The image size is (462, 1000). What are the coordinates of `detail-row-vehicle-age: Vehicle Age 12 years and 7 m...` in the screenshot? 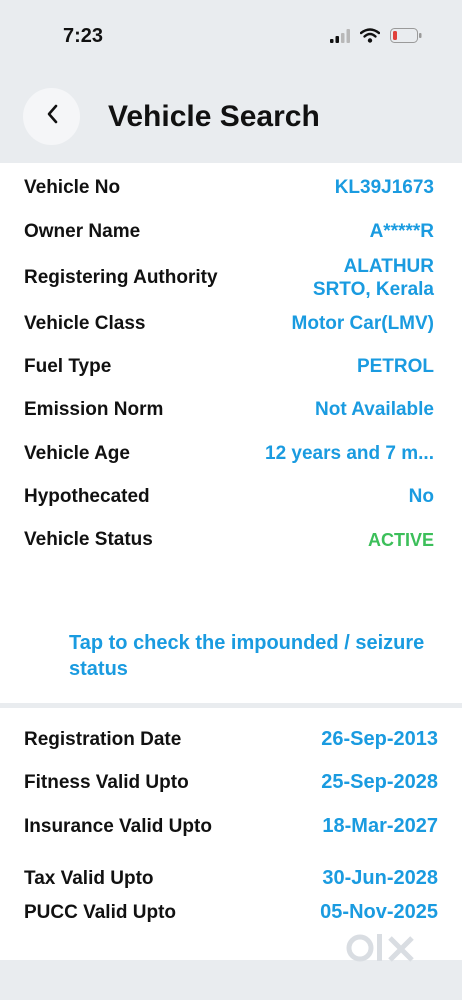 It's located at (229, 454).